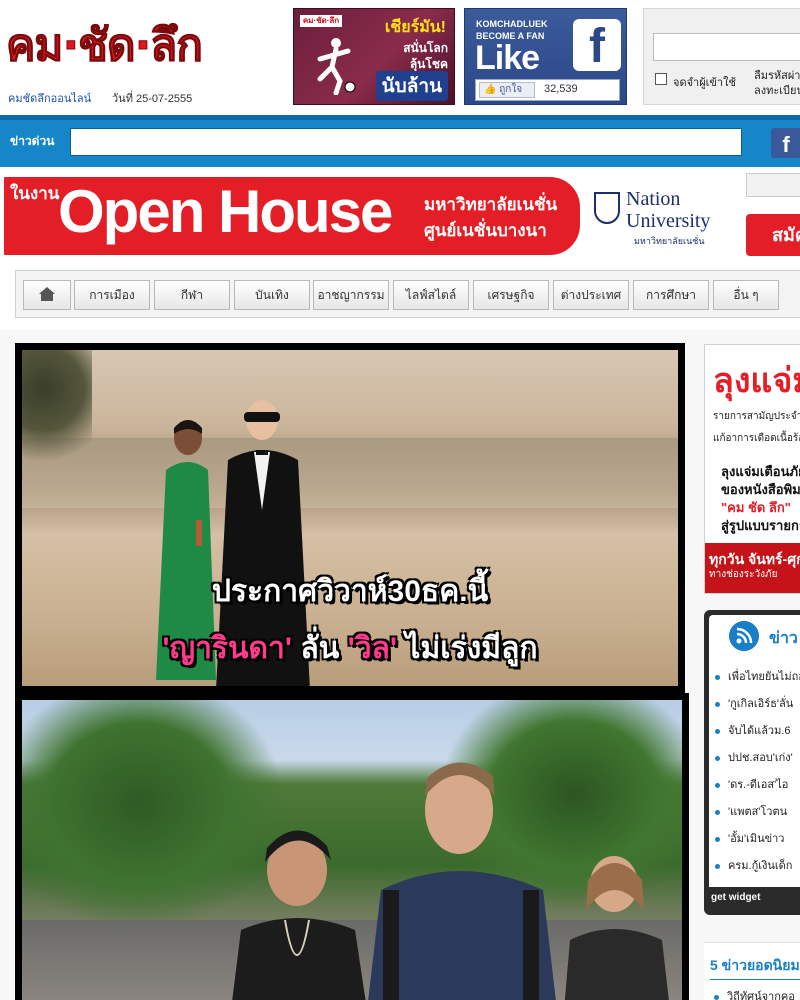 Image resolution: width=800 pixels, height=1000 pixels. What do you see at coordinates (490, 89) in the screenshot?
I see `thumbs-up-icon: 👍` at bounding box center [490, 89].